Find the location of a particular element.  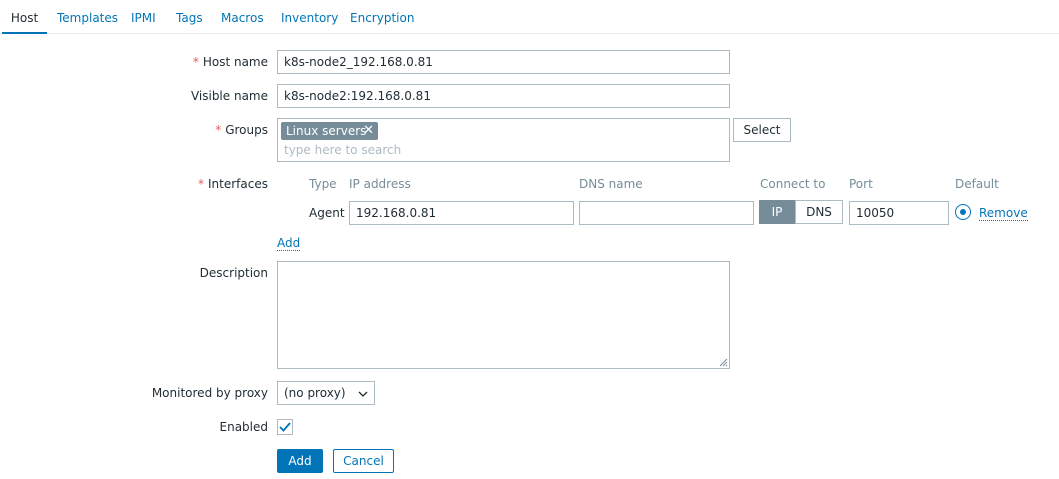

groups-multiselect: Linux servers ✕ type here to search is located at coordinates (503, 140).